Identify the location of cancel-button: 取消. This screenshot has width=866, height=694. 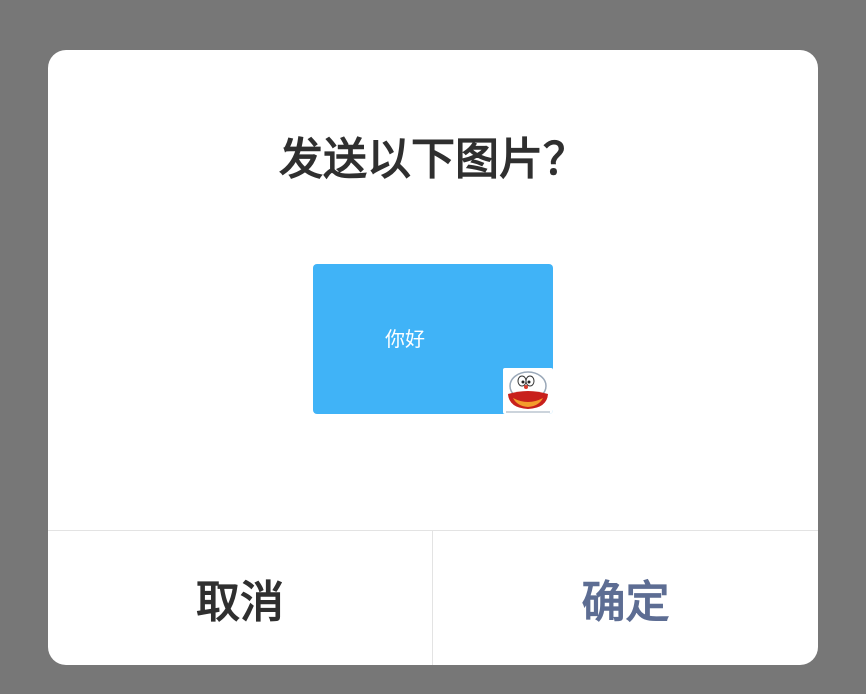
(240, 598).